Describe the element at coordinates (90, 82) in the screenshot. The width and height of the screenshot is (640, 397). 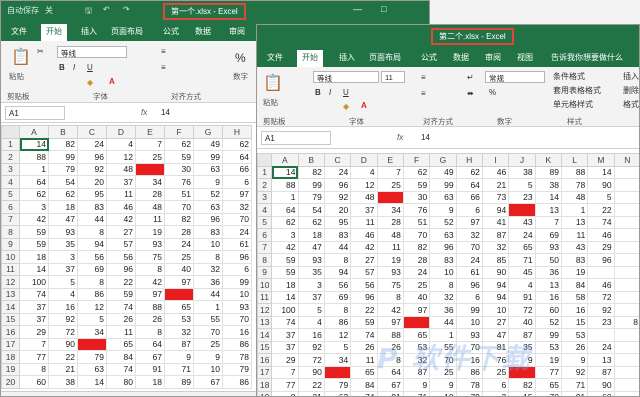
I see `fill-color-icon: ◆` at that location.